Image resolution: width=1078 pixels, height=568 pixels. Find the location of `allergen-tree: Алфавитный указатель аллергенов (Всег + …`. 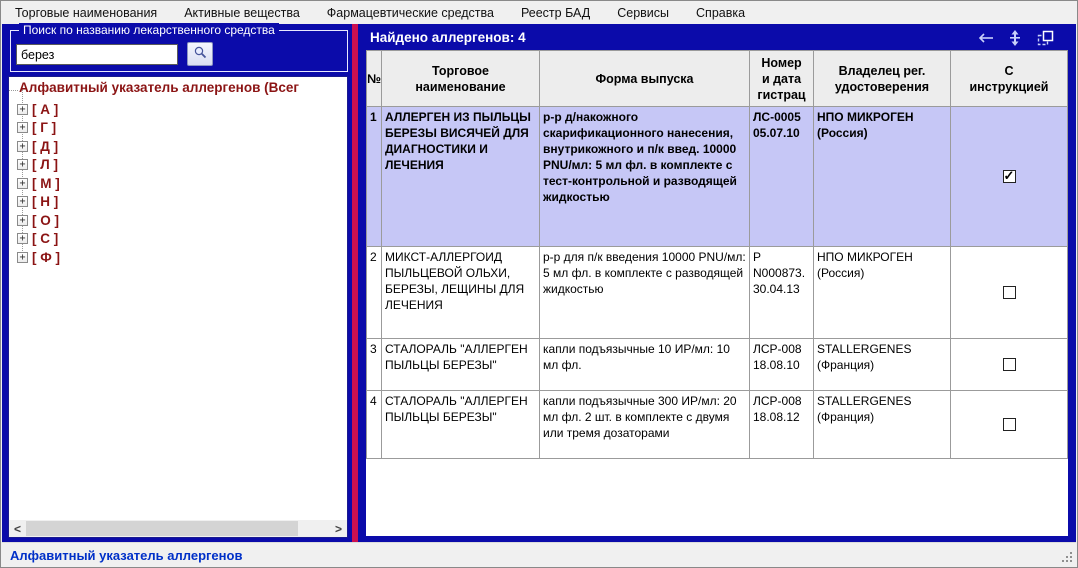

allergen-tree: Алфавитный указатель аллергенов (Всег + … is located at coordinates (178, 172).